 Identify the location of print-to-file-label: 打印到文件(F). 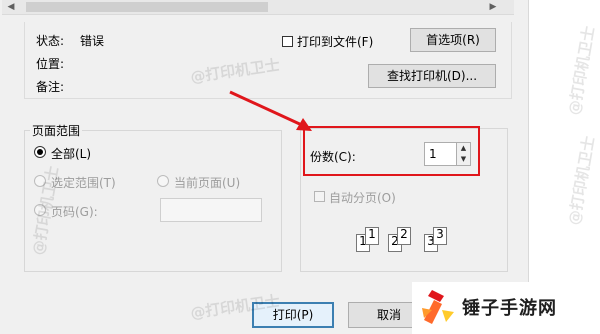
(335, 41).